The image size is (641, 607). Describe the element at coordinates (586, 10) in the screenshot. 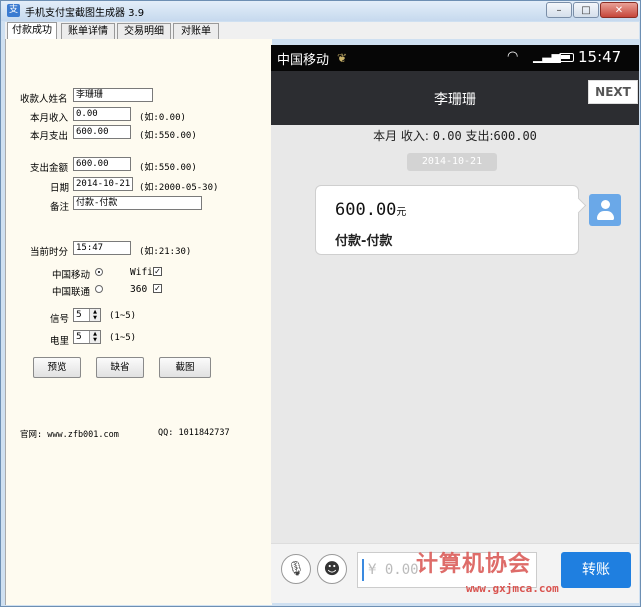

I see `maximize-button: □` at that location.